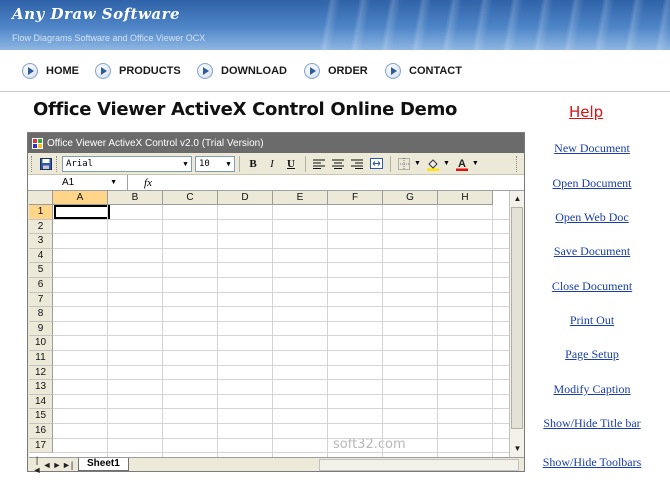 This screenshot has width=670, height=487. I want to click on close-document-link: Close Document, so click(592, 286).